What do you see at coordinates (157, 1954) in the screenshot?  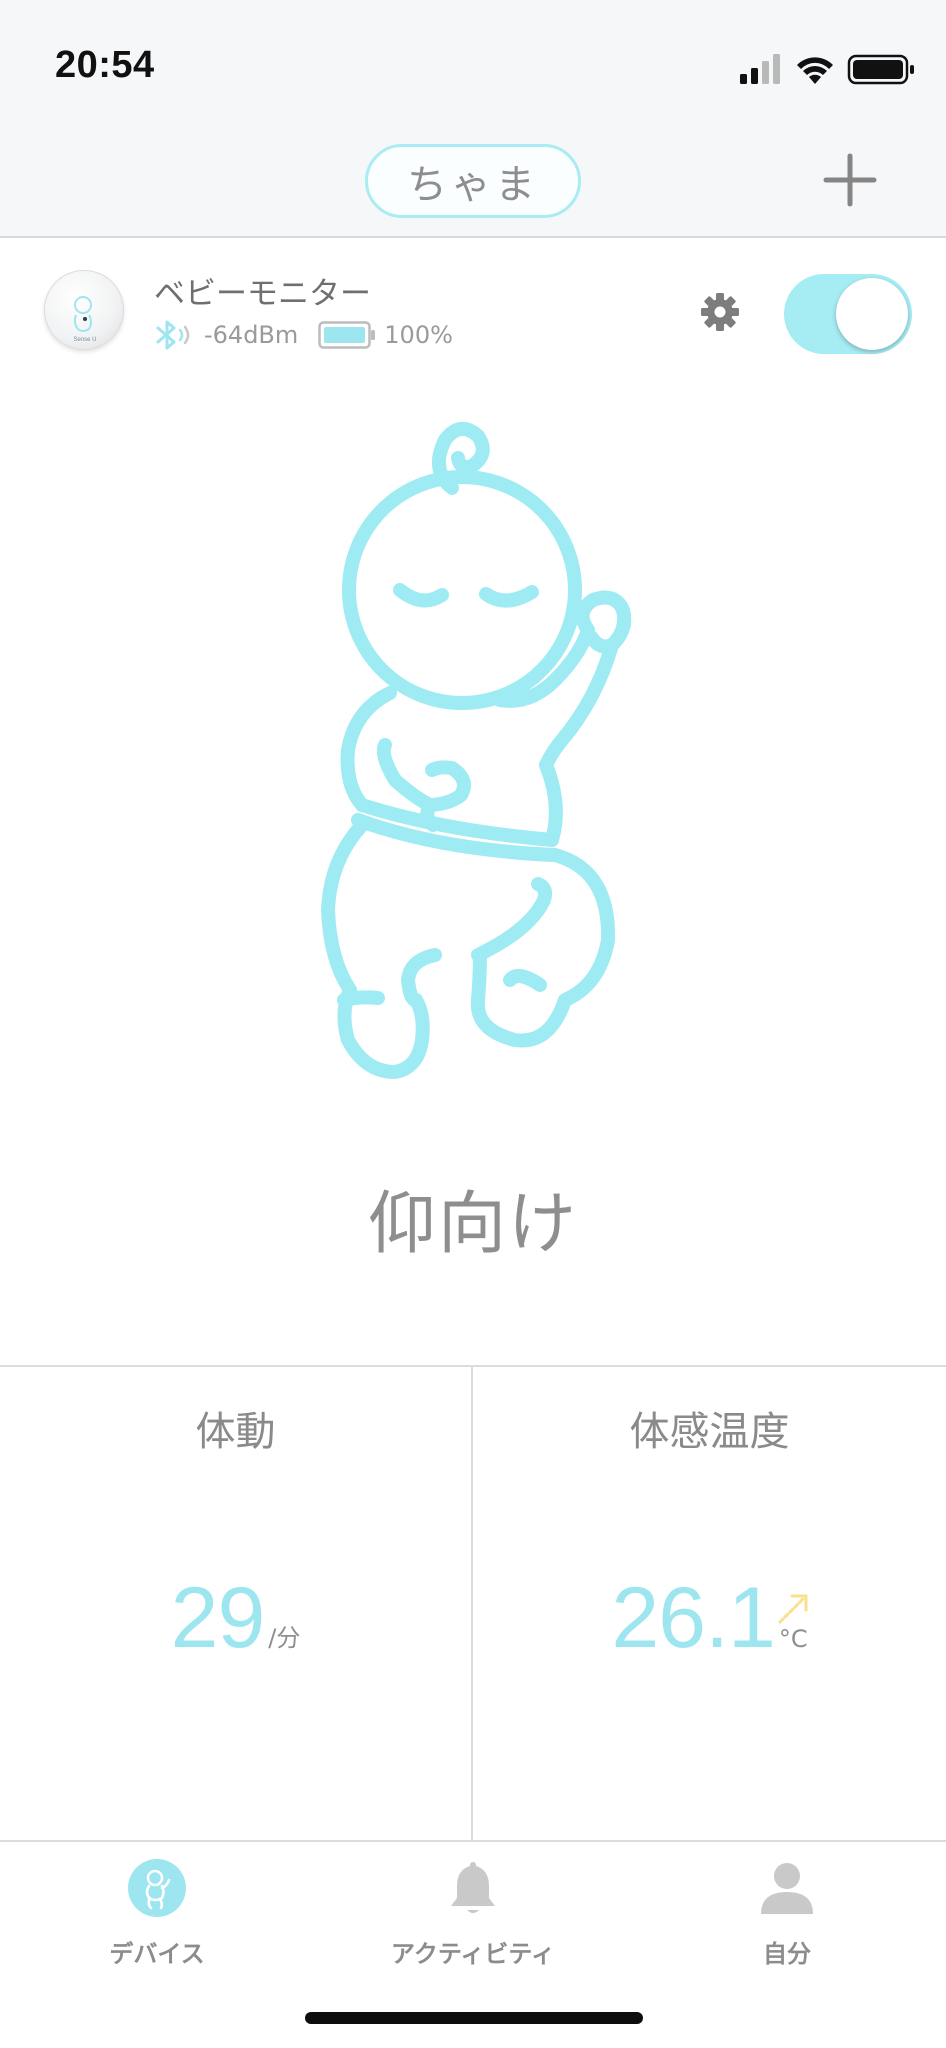 I see `tab-device-label: デバイス` at bounding box center [157, 1954].